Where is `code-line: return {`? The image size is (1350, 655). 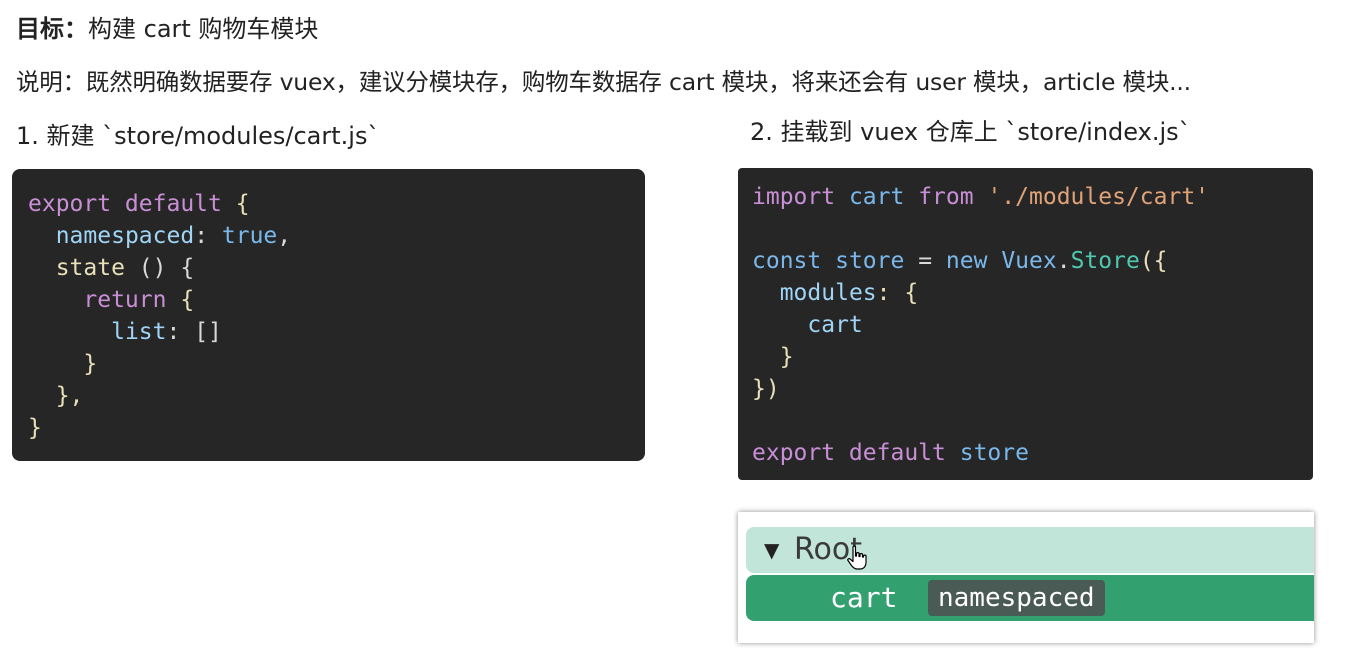
code-line: return { is located at coordinates (336, 300).